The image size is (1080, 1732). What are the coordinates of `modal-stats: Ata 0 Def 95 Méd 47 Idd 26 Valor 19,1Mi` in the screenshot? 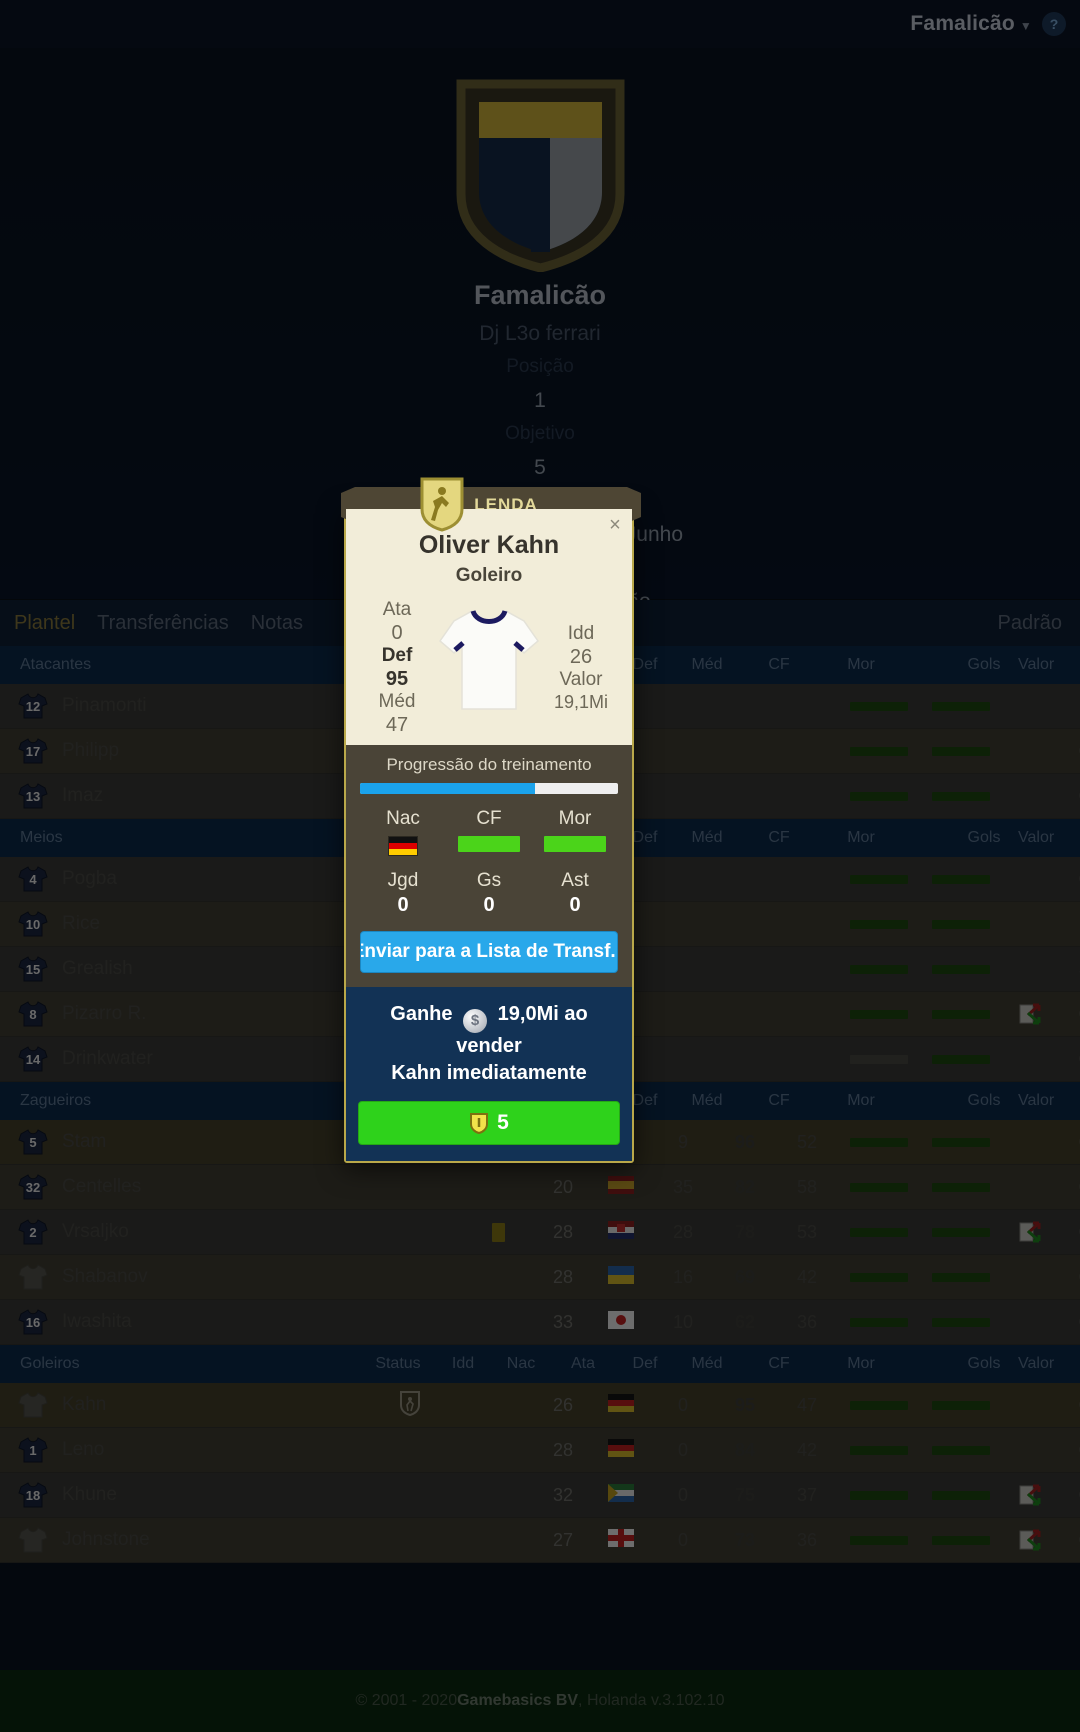 It's located at (489, 668).